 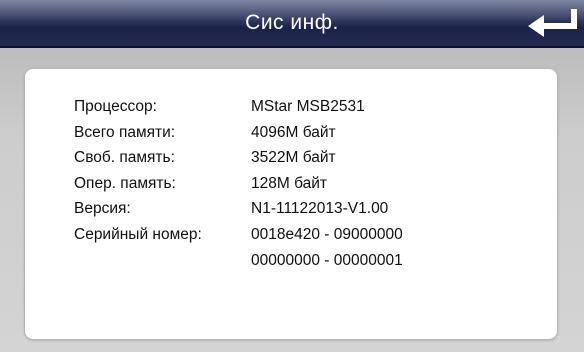 I want to click on back-button, so click(x=551, y=23).